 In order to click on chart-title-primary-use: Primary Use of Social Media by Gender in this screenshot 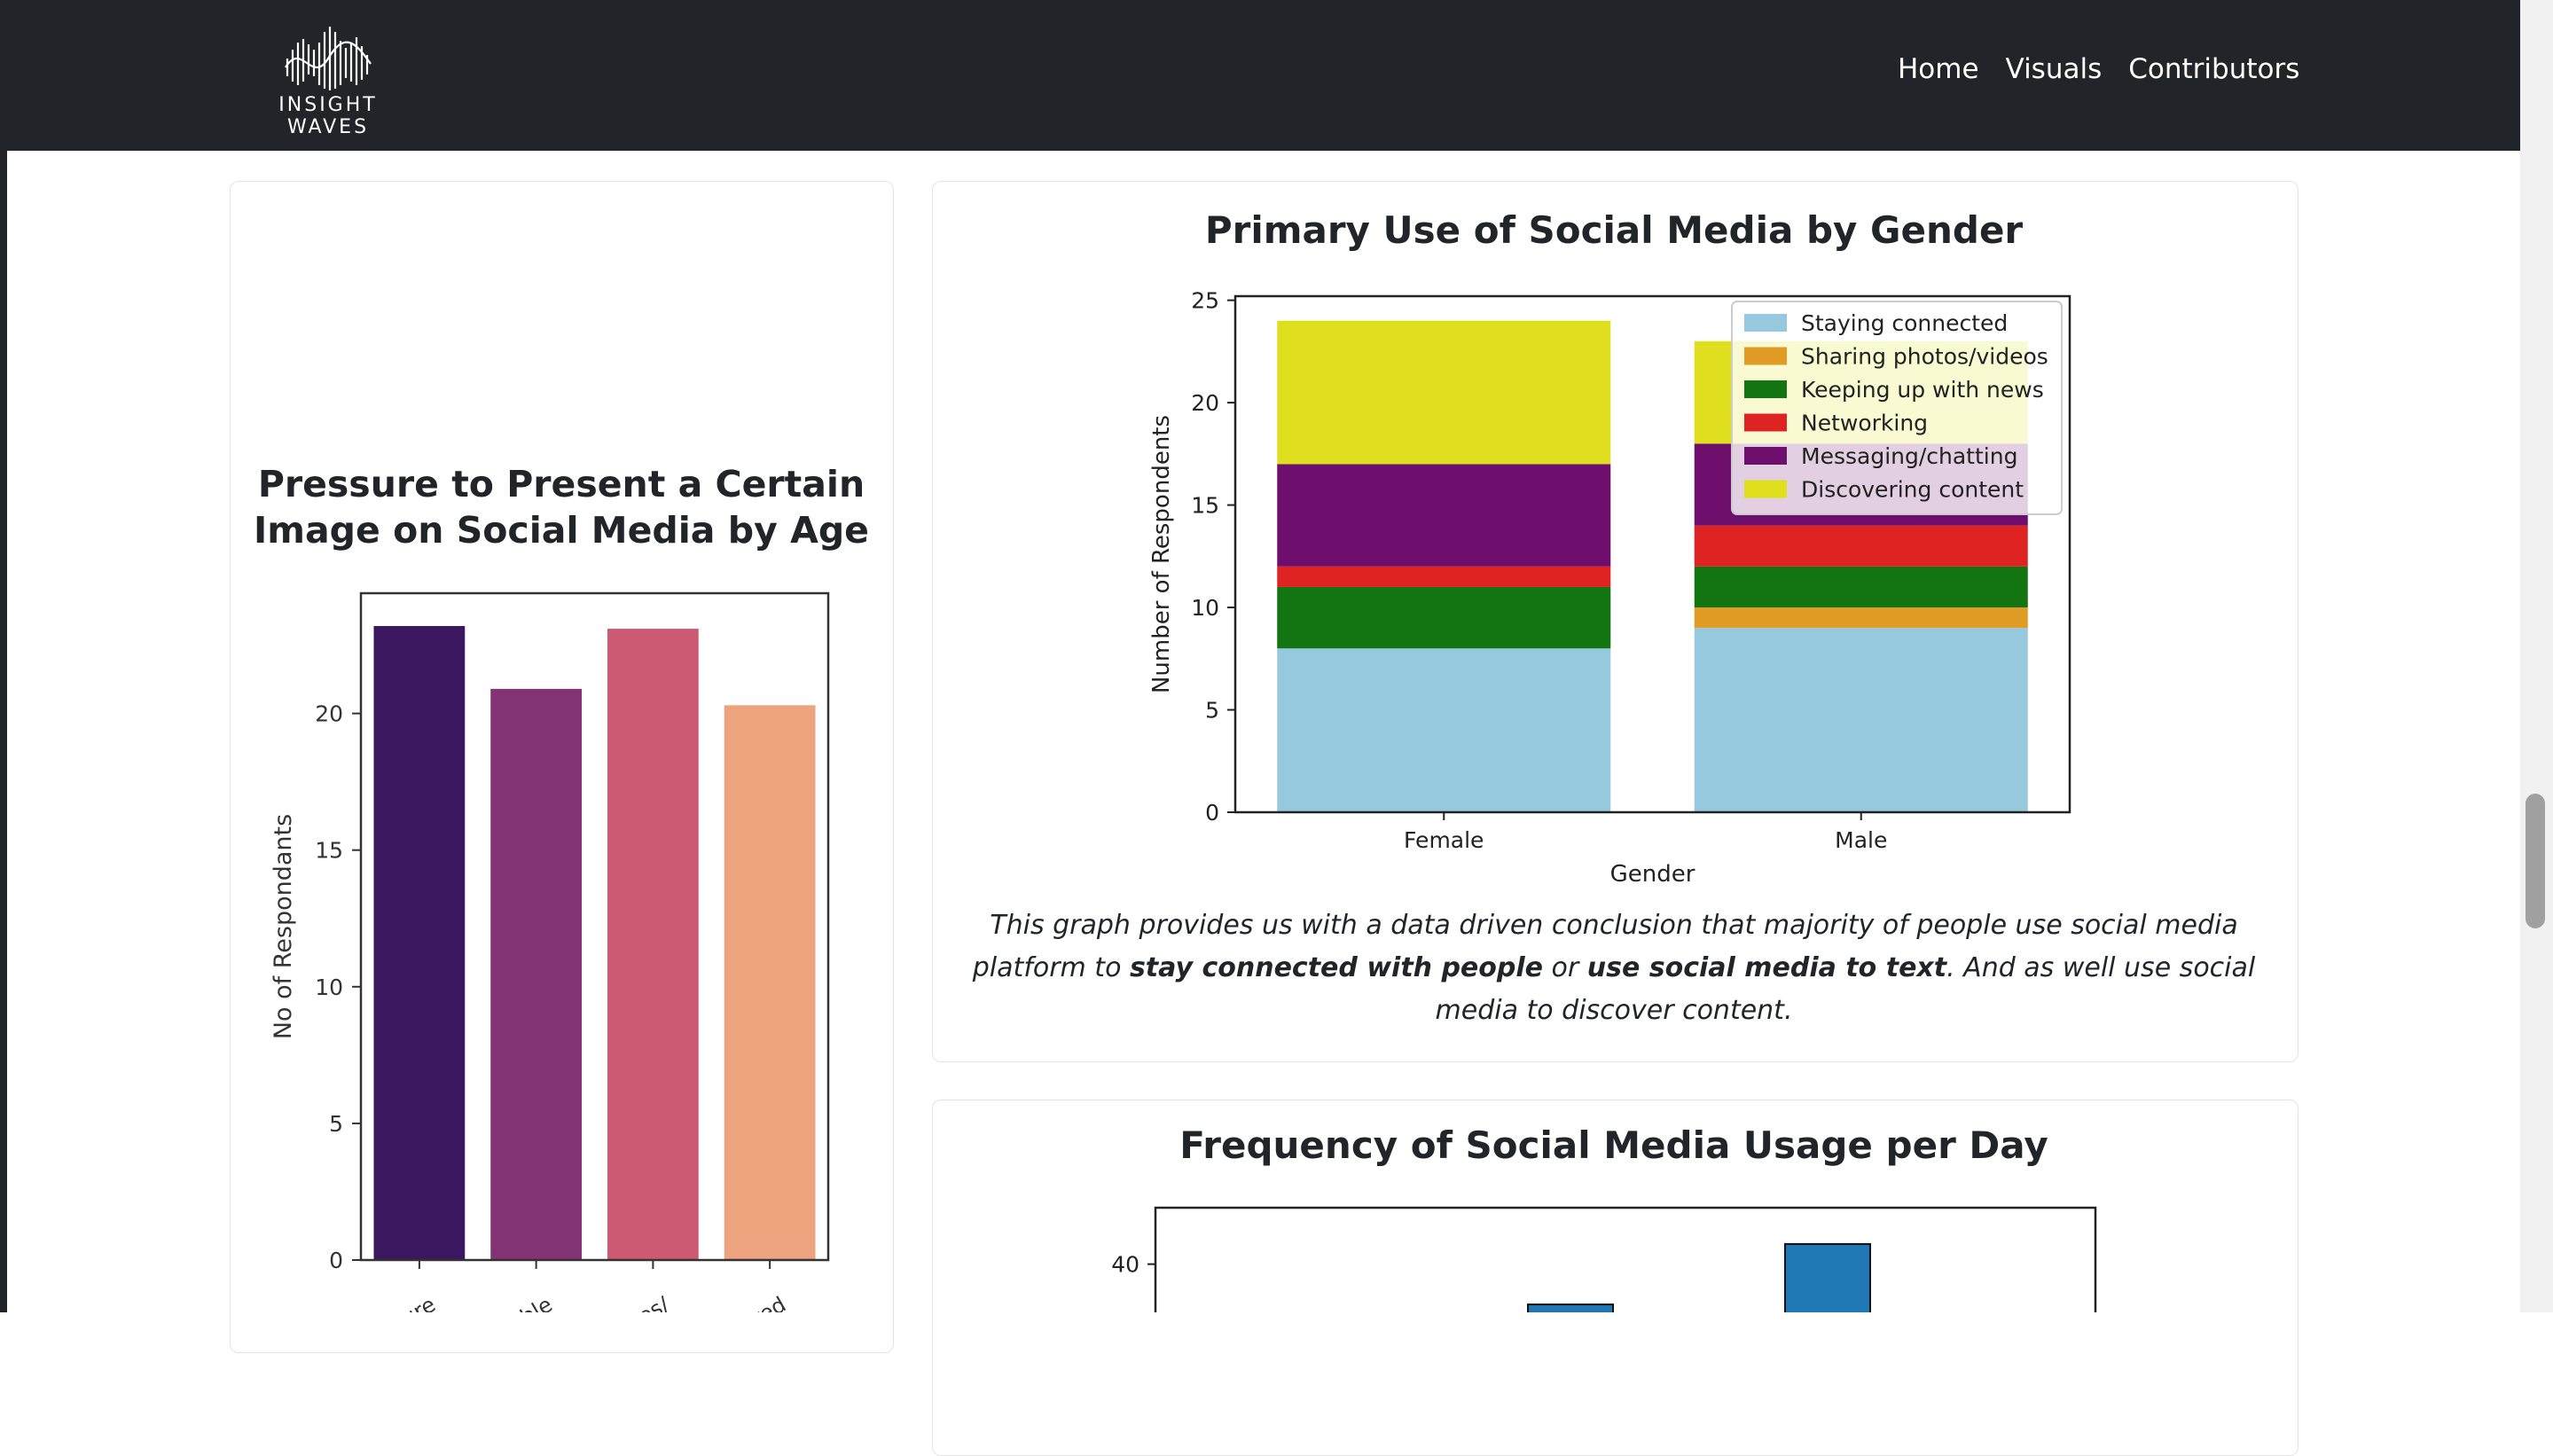, I will do `click(1614, 230)`.